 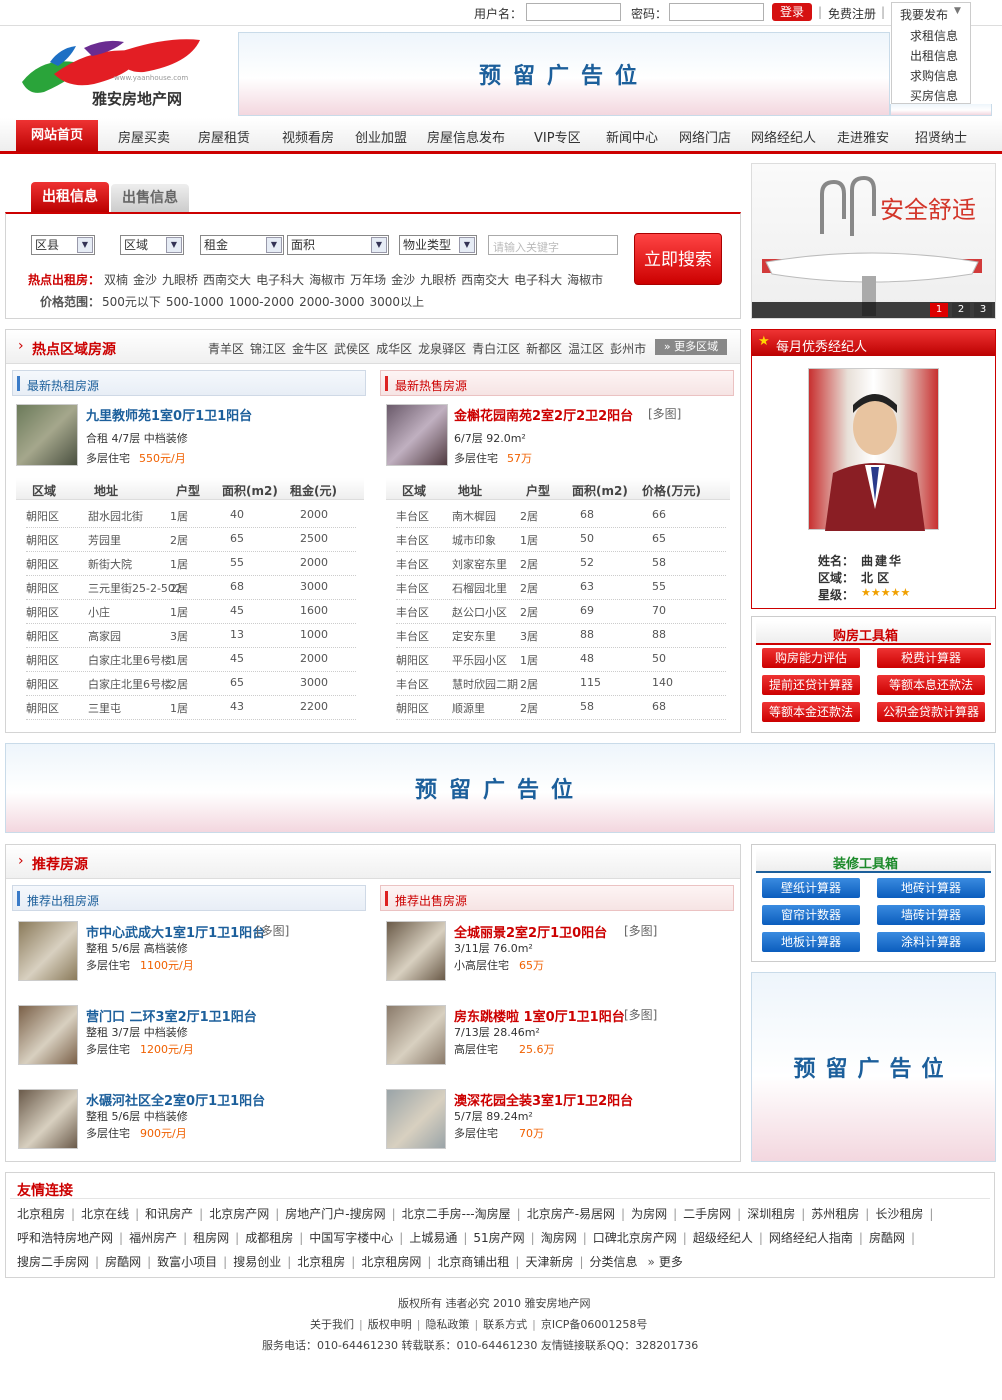 I want to click on friend-link: 淘房网, so click(x=559, y=1238).